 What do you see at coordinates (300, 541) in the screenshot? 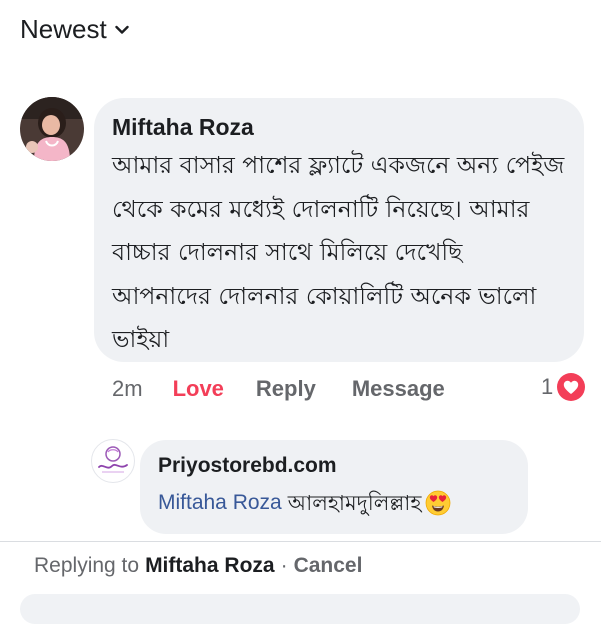
I see `divider` at bounding box center [300, 541].